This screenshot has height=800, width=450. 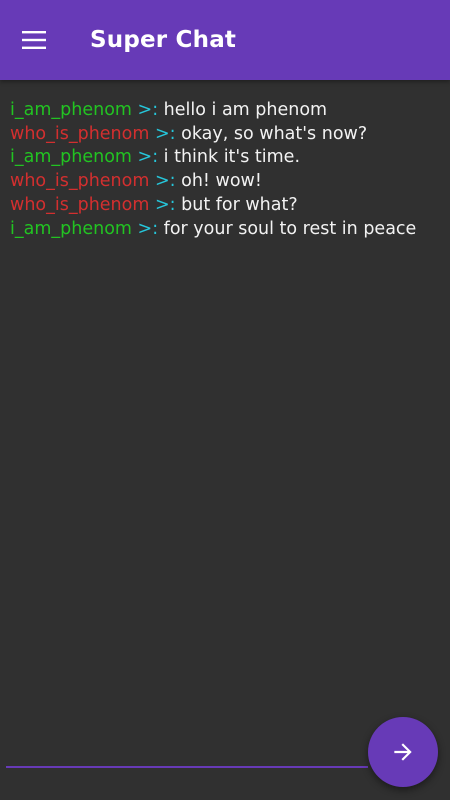 What do you see at coordinates (245, 110) in the screenshot?
I see `message-text: hello i am phenom` at bounding box center [245, 110].